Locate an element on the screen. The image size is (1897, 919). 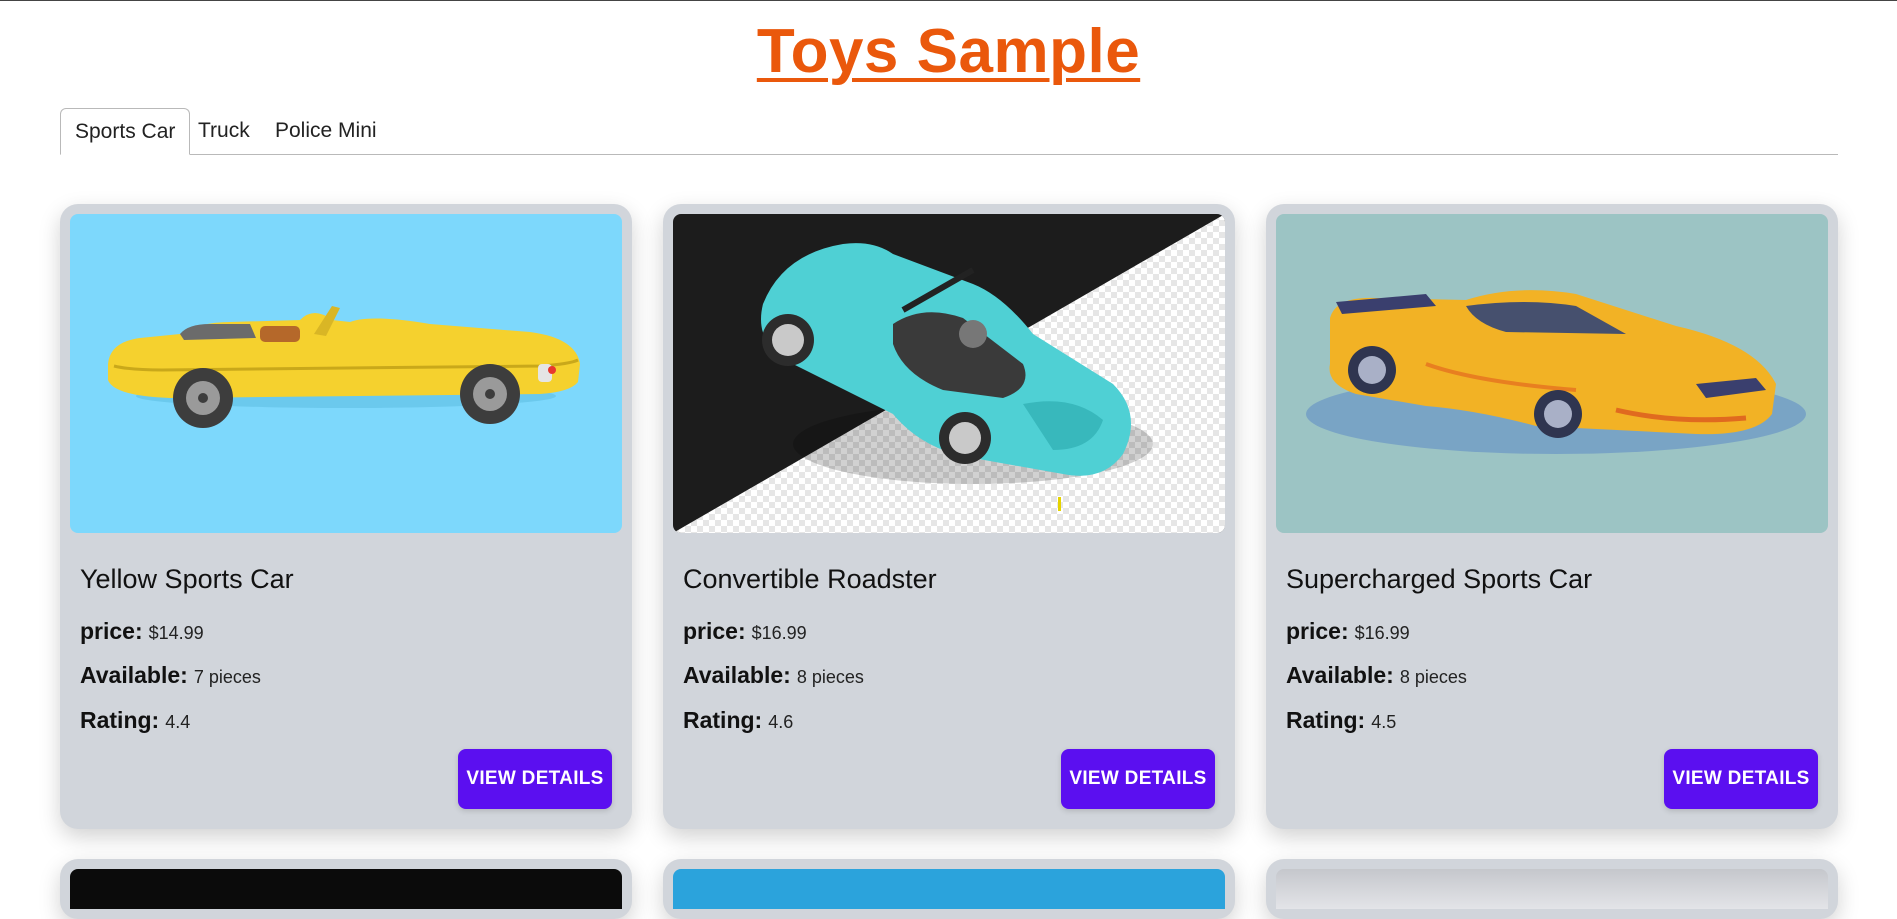
rating-row: Rating: 4.5 is located at coordinates (1341, 720).